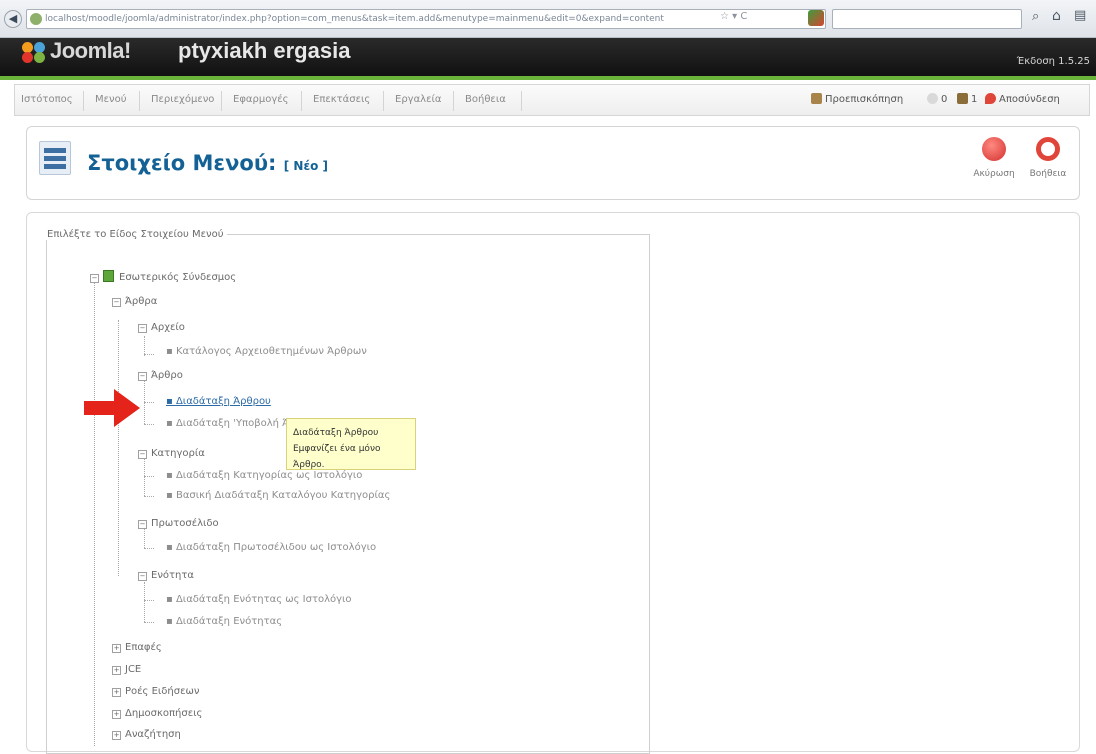 This screenshot has height=754, width=1096. I want to click on tree-leaf-frontpage-blog: ▪ Διαδάταξη Πρωτοσέλιδου ως Ιστολόγιο, so click(271, 547).